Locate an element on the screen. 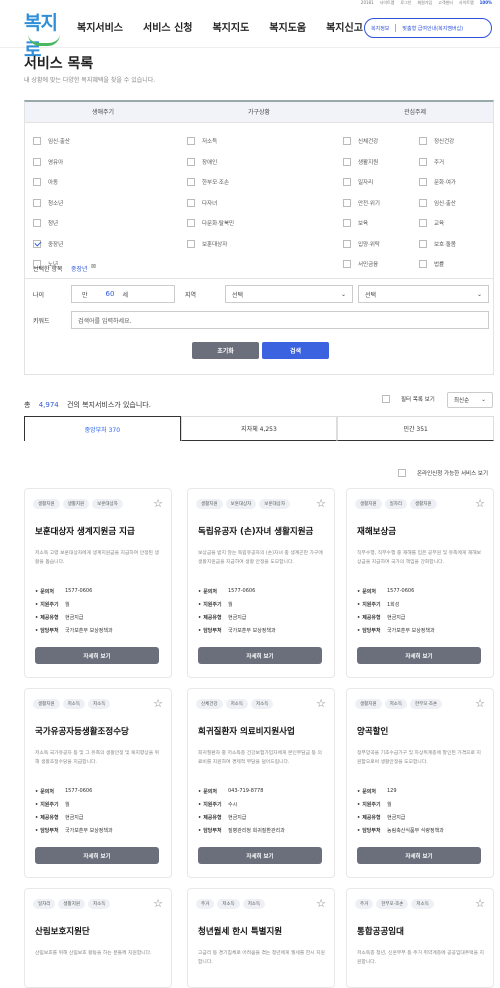 This screenshot has width=500, height=988. age-field: 만 60 세 is located at coordinates (123, 294).